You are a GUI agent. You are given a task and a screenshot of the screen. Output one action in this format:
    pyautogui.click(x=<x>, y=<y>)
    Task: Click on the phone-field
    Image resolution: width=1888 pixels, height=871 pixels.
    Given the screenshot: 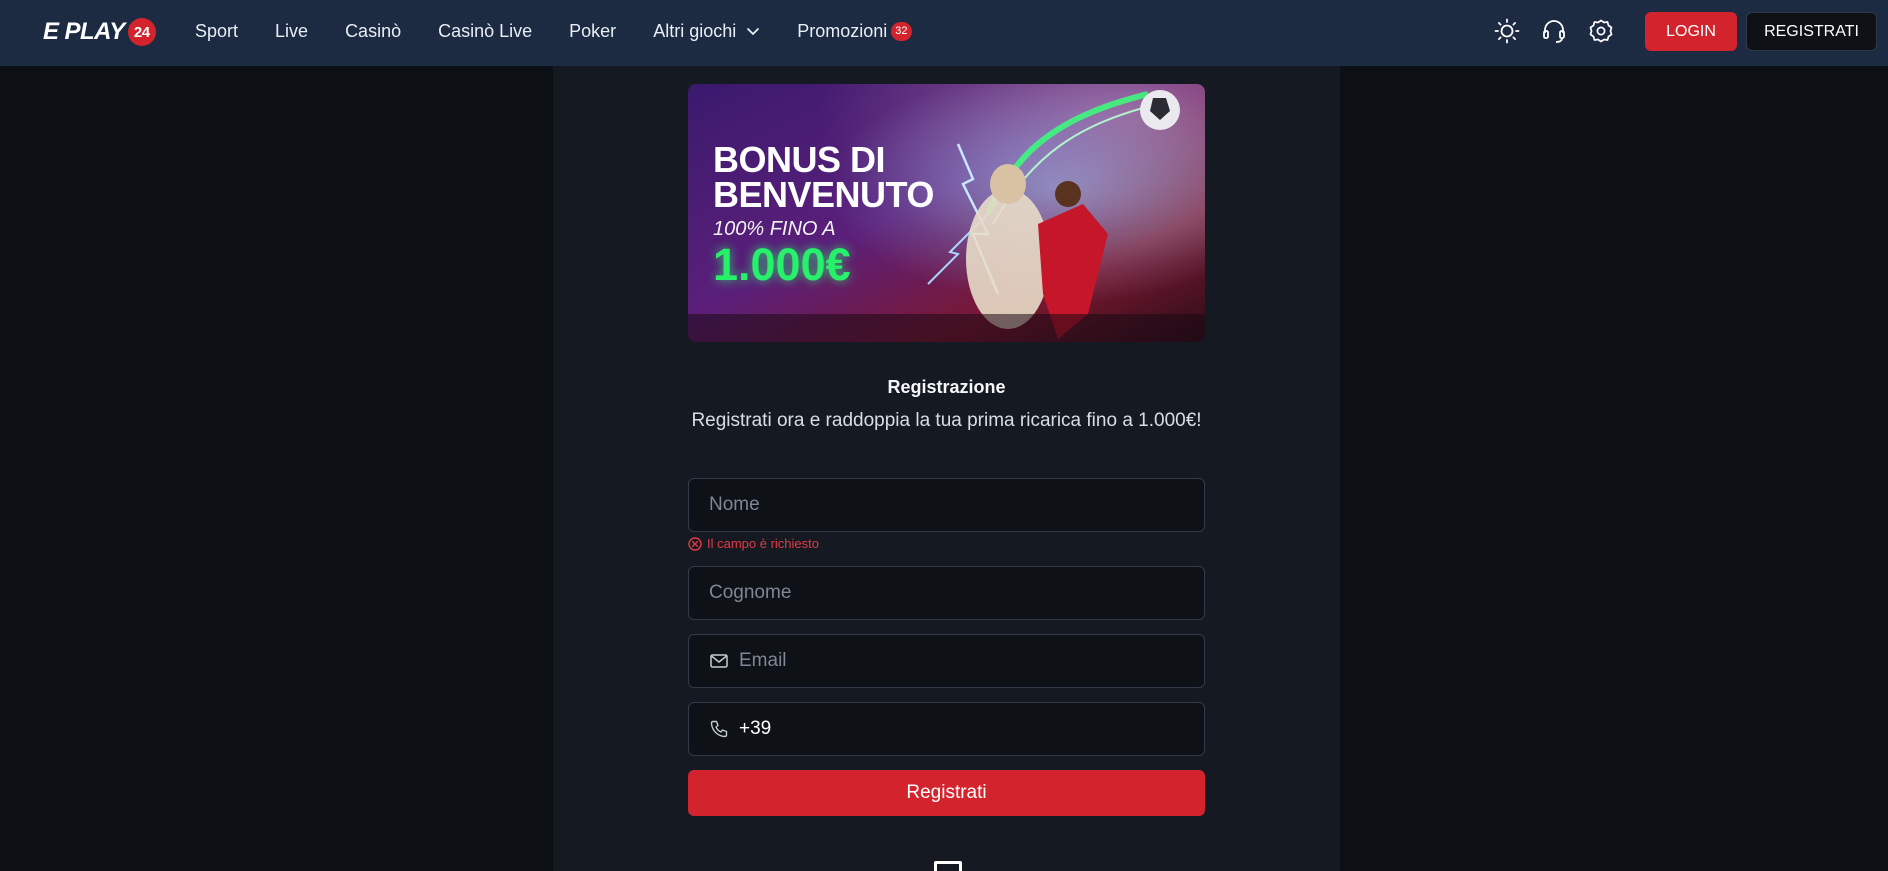 What is the action you would take?
    pyautogui.click(x=946, y=729)
    